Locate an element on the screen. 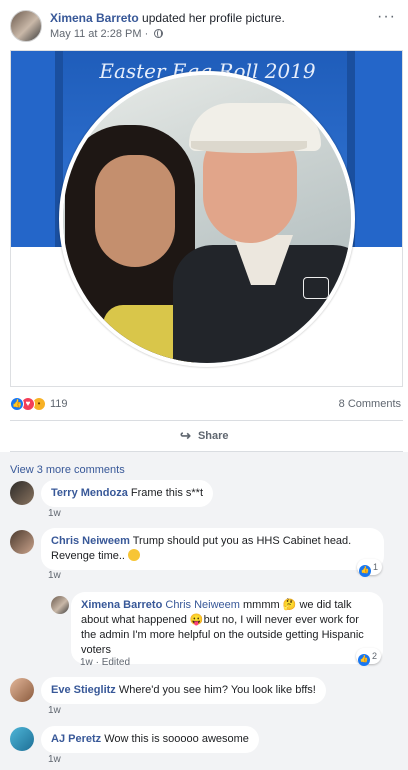 This screenshot has width=408, height=770. comment-text: Frame this s**t is located at coordinates (167, 493).